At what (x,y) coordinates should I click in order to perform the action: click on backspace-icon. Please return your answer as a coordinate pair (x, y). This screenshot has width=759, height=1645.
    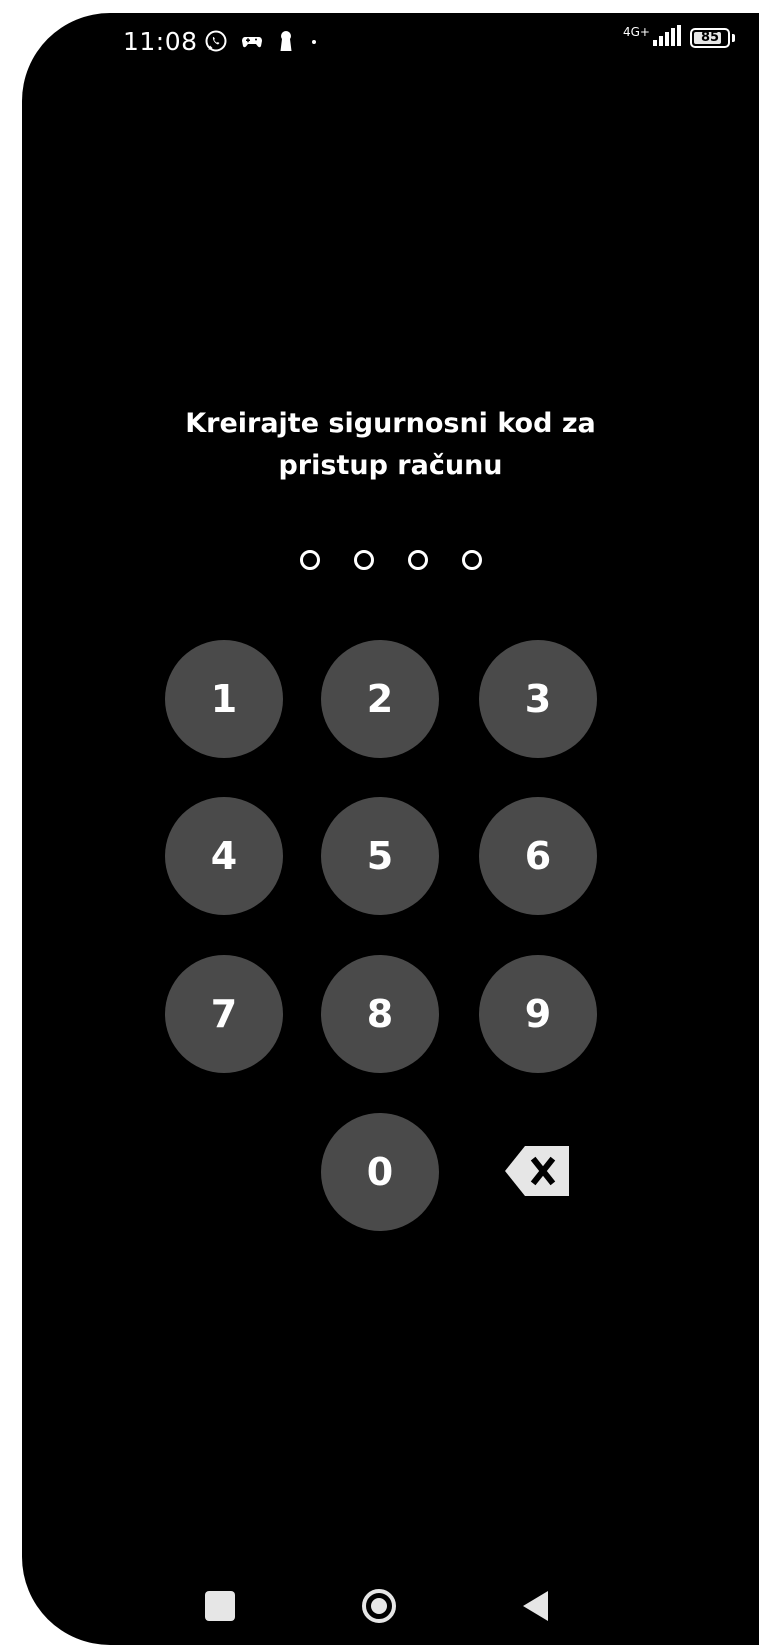
    Looking at the image, I should click on (537, 1171).